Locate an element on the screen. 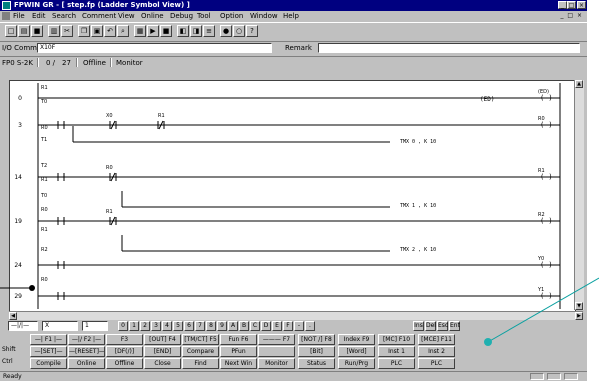 Image resolution: width=599 pixels, height=381 pixels. left-callout-dot is located at coordinates (32, 288).